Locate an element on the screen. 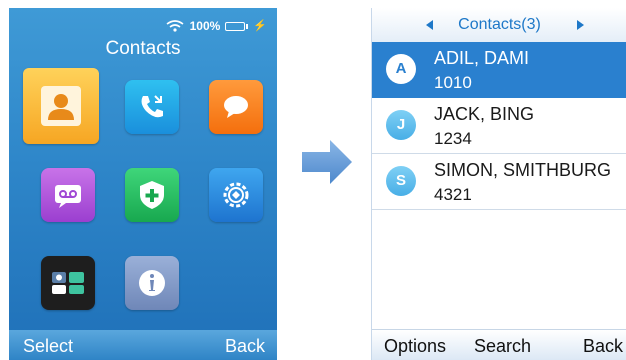  contacts-app-tile is located at coordinates (61, 106).